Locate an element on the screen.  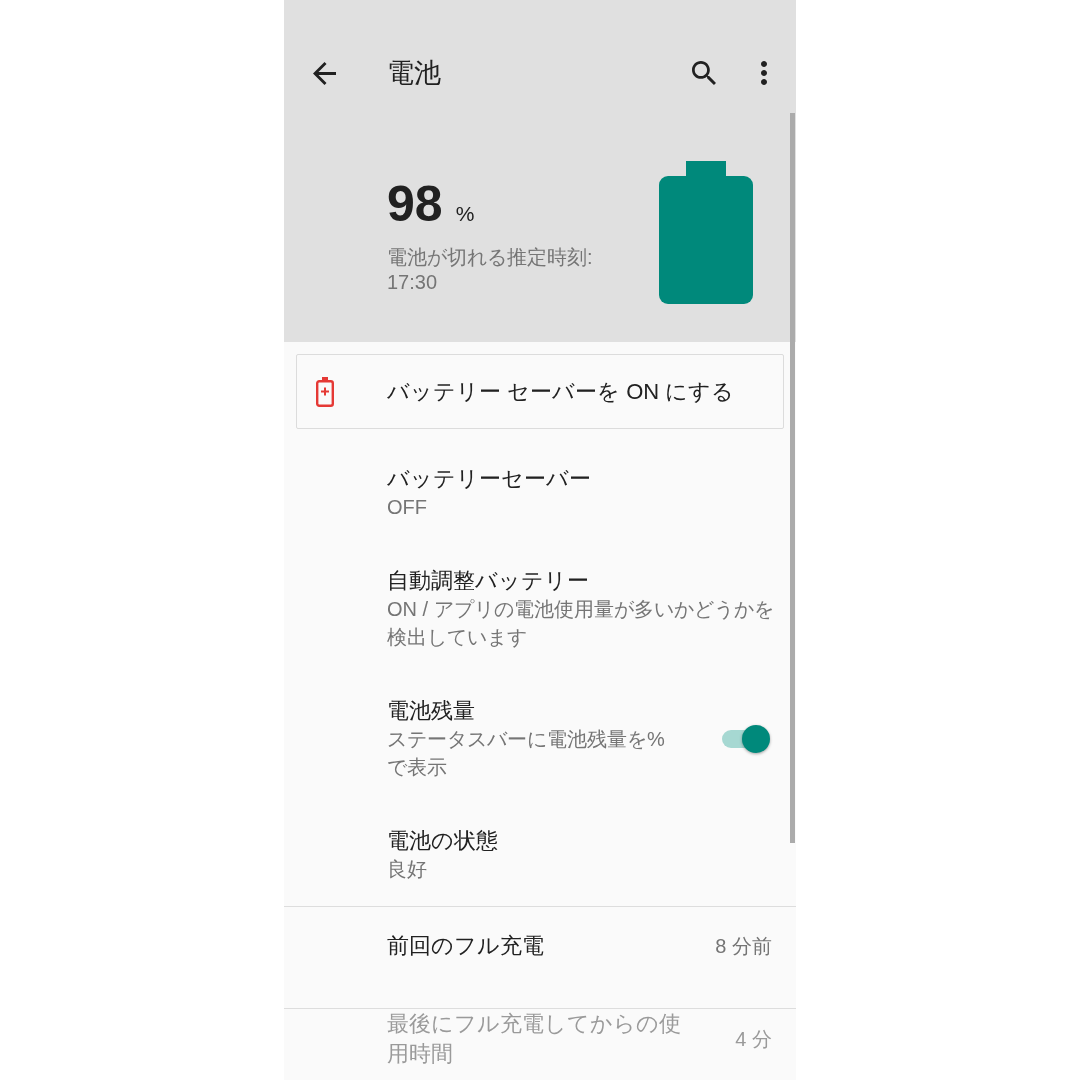
setting-title: 自動調整バッテリー is located at coordinates (488, 581).